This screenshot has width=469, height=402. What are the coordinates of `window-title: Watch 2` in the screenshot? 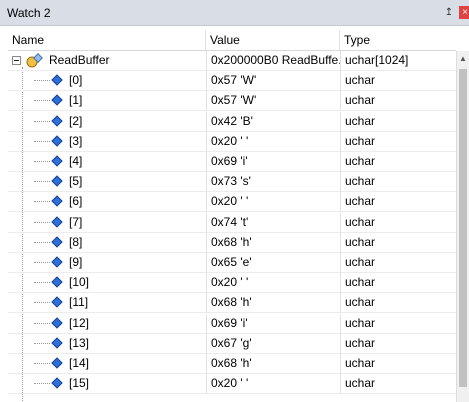 It's located at (29, 13).